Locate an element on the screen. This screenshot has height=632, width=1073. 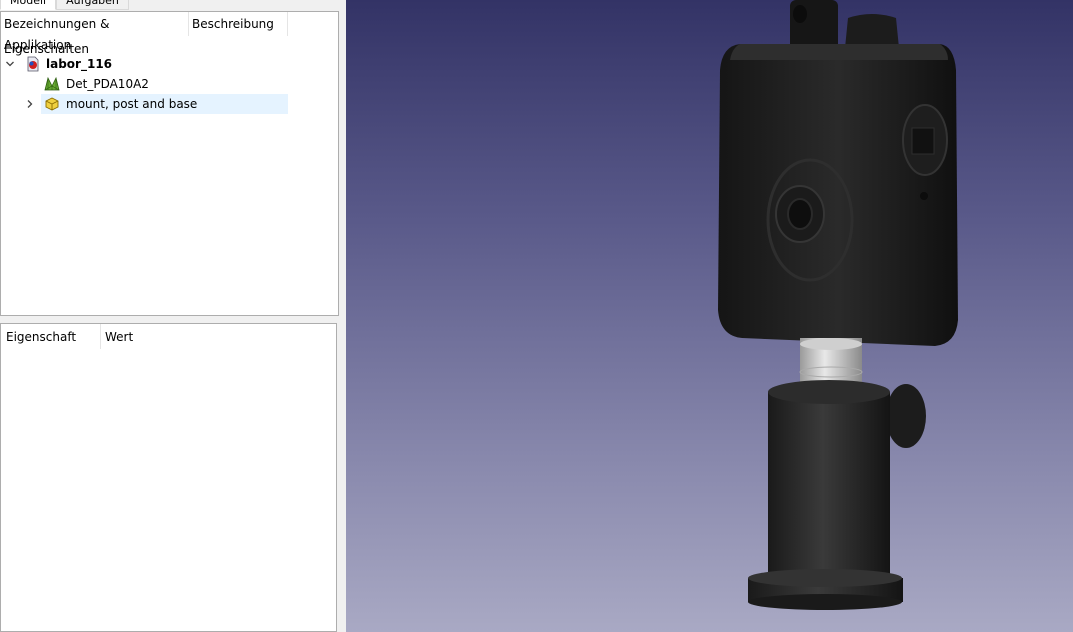
tree-item-mesh: Det_PDA10A2 is located at coordinates (144, 84).